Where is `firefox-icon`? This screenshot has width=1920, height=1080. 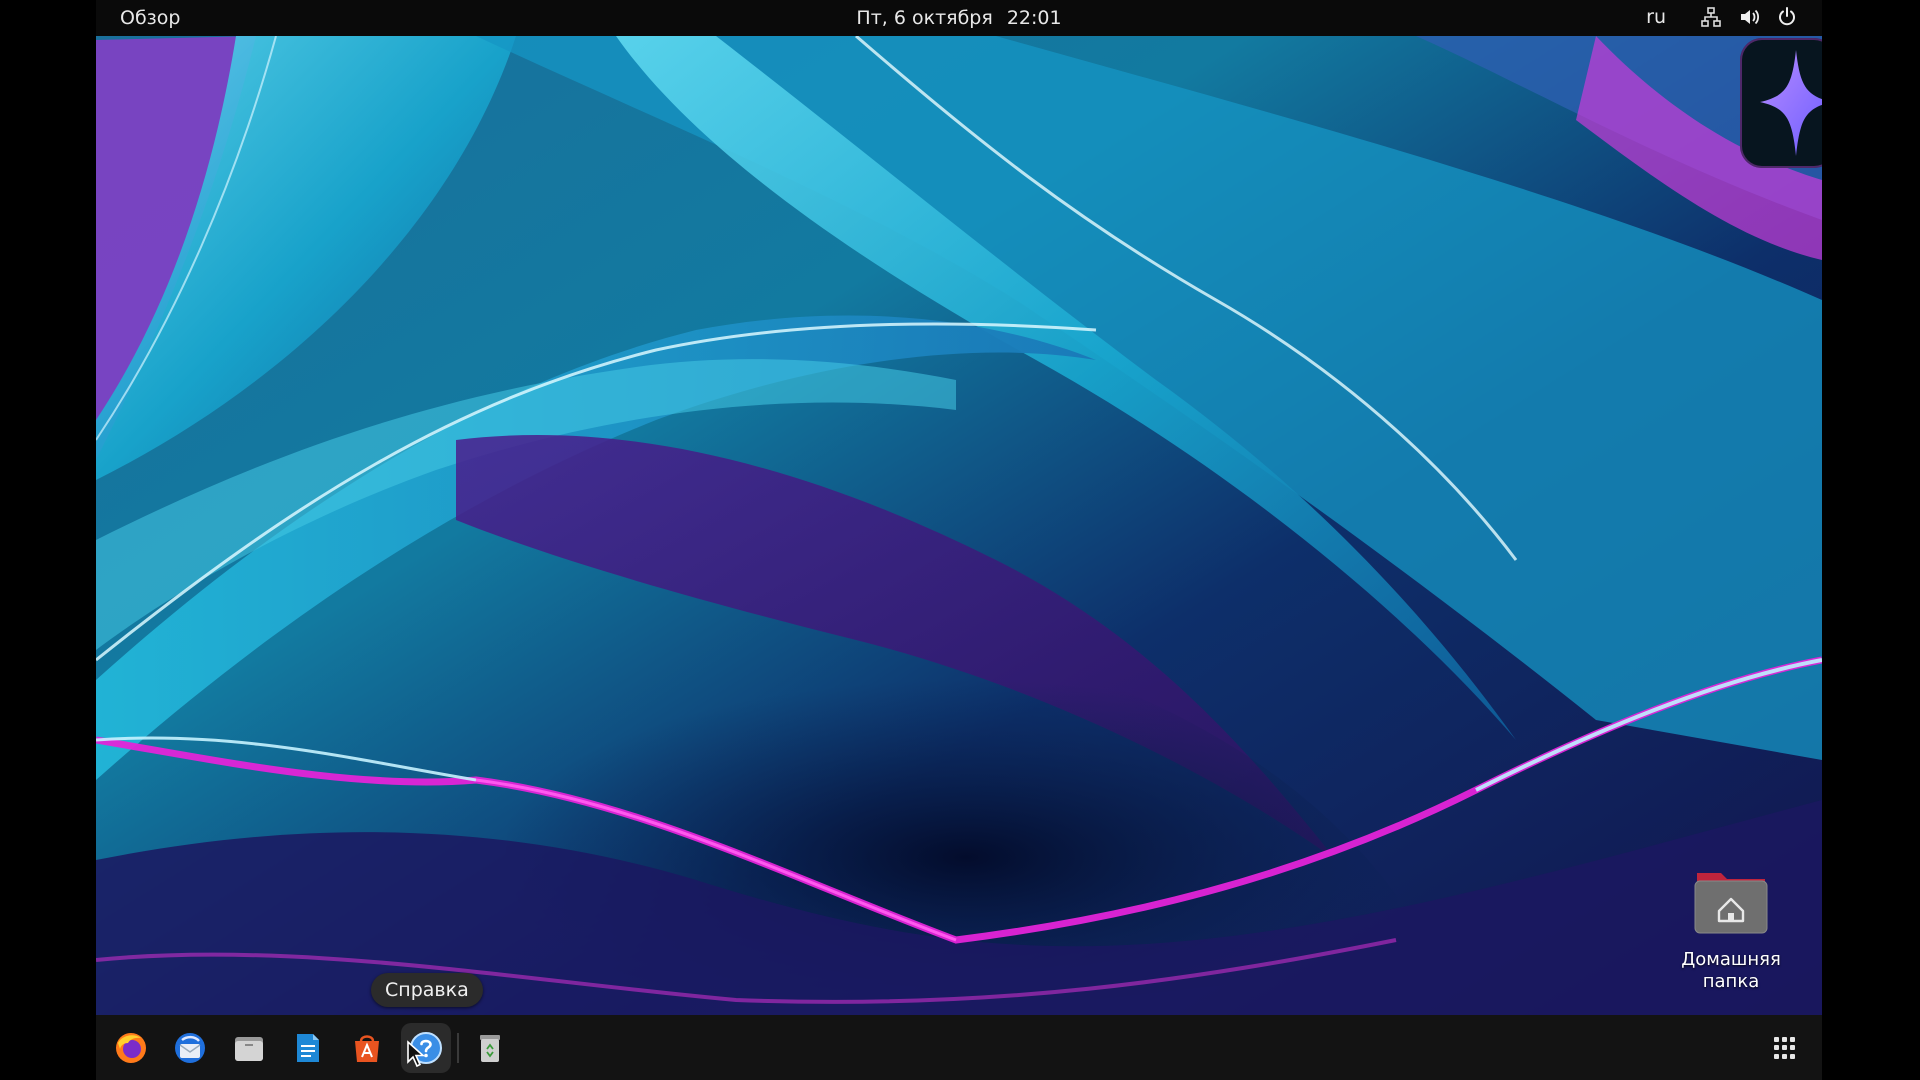 firefox-icon is located at coordinates (131, 1048).